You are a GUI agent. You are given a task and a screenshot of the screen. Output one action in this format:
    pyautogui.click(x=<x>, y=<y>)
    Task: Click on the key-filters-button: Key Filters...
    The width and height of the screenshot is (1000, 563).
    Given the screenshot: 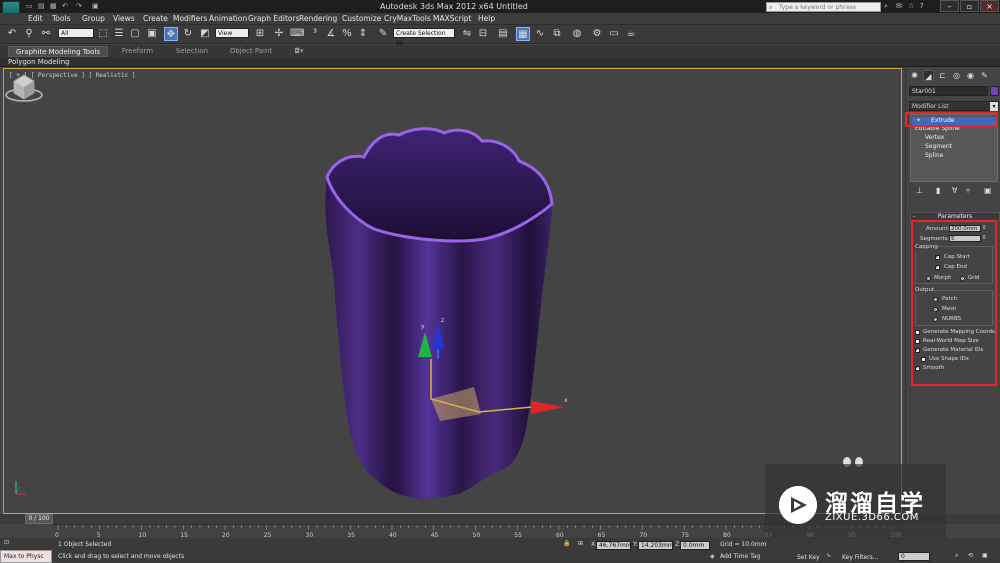 What is the action you would take?
    pyautogui.click(x=860, y=557)
    